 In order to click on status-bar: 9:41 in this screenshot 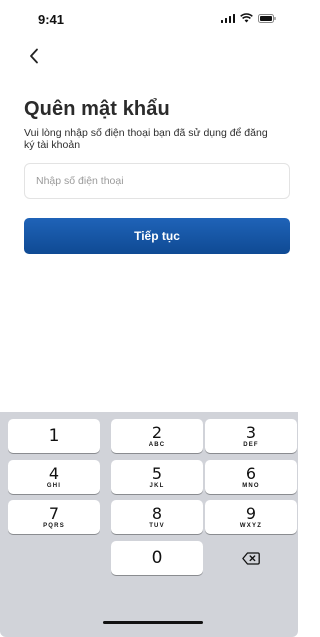, I will do `click(149, 19)`.